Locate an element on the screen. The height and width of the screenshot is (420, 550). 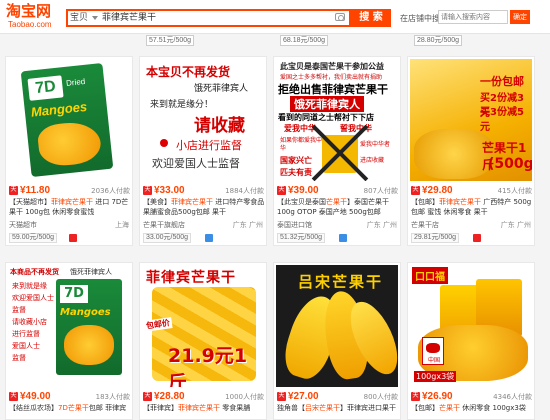
image-text: 买3份减5元 is located at coordinates (502, 120).